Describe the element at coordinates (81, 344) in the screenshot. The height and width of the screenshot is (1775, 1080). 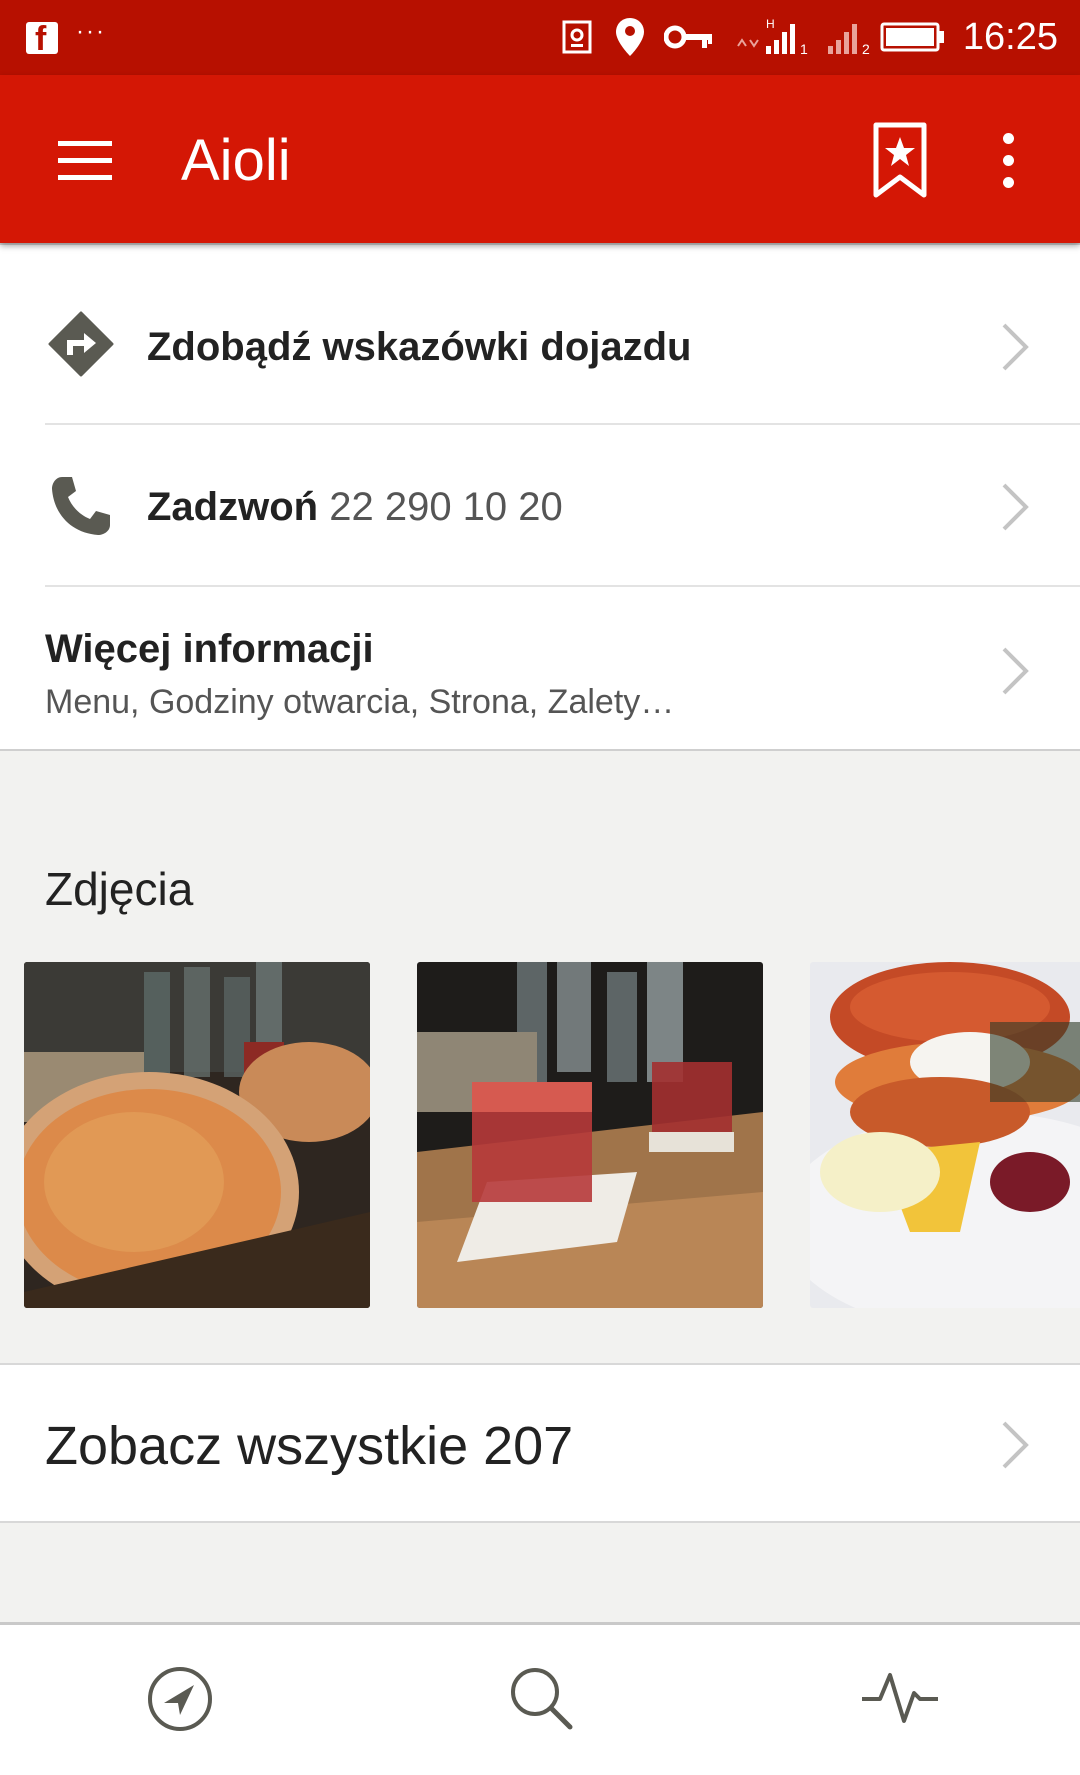
I see `directions-icon` at that location.